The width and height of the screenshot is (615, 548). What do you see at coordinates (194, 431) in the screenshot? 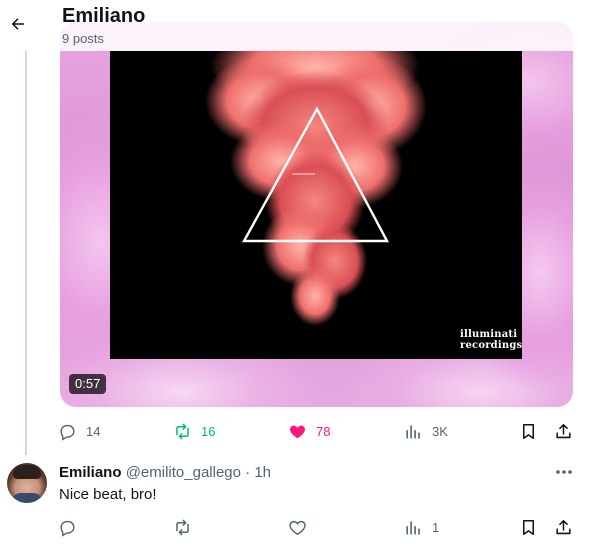
I see `repost-button: 16` at bounding box center [194, 431].